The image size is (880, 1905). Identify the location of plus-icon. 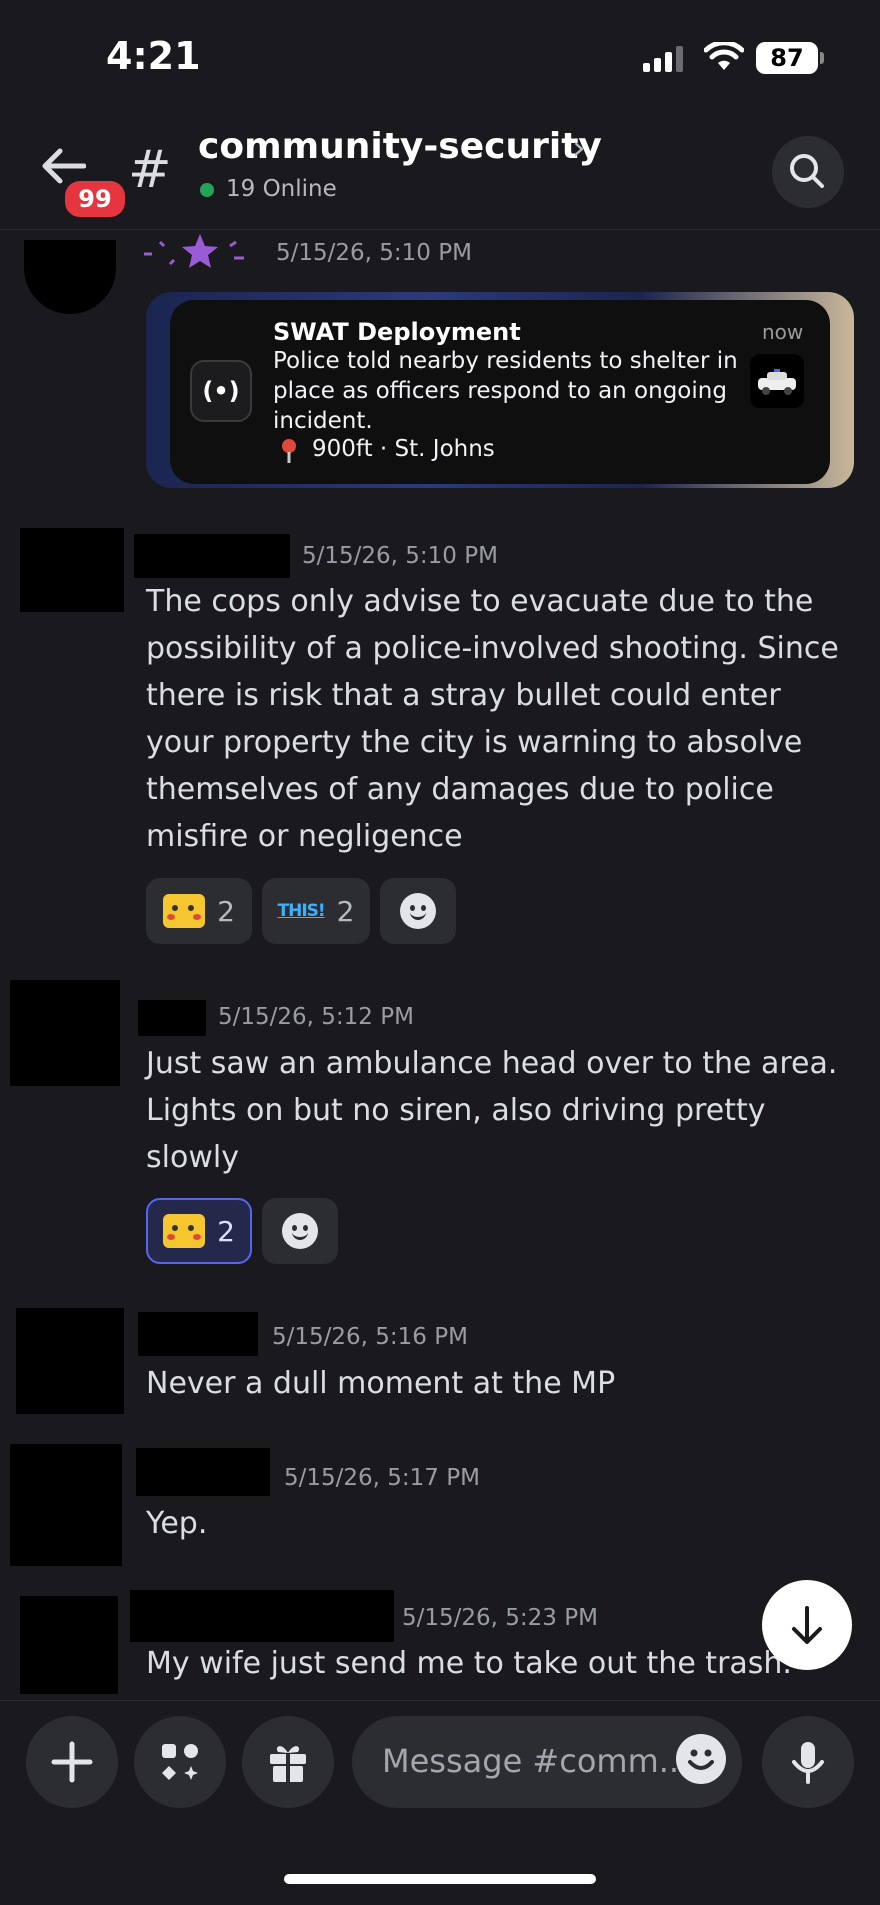
(72, 1762).